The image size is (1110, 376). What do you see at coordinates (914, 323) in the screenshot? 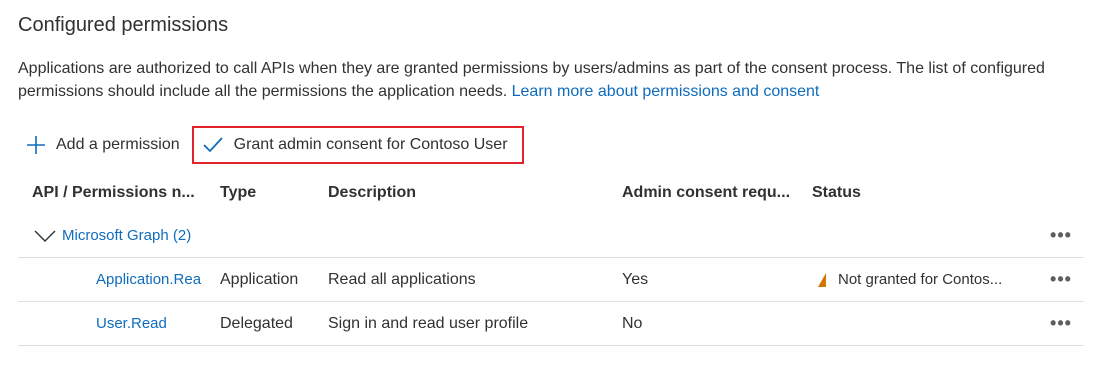
I see `status-text` at bounding box center [914, 323].